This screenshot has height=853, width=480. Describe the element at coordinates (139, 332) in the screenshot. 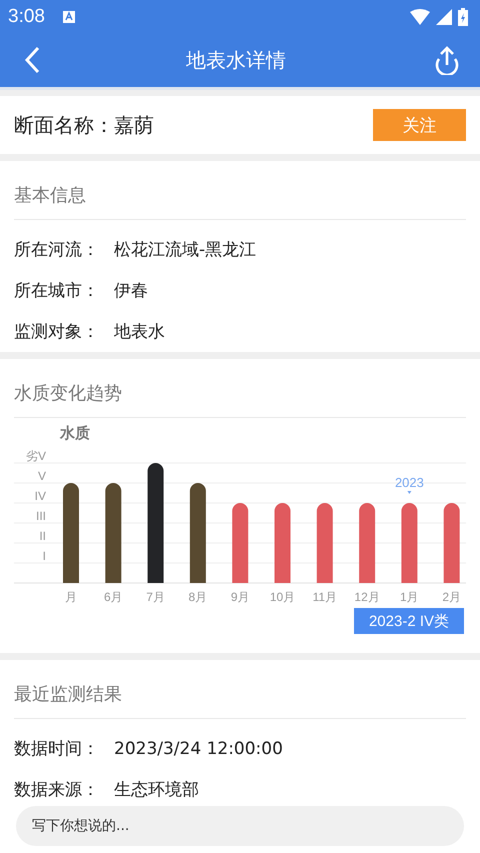

I see `field-value: 地表水` at that location.